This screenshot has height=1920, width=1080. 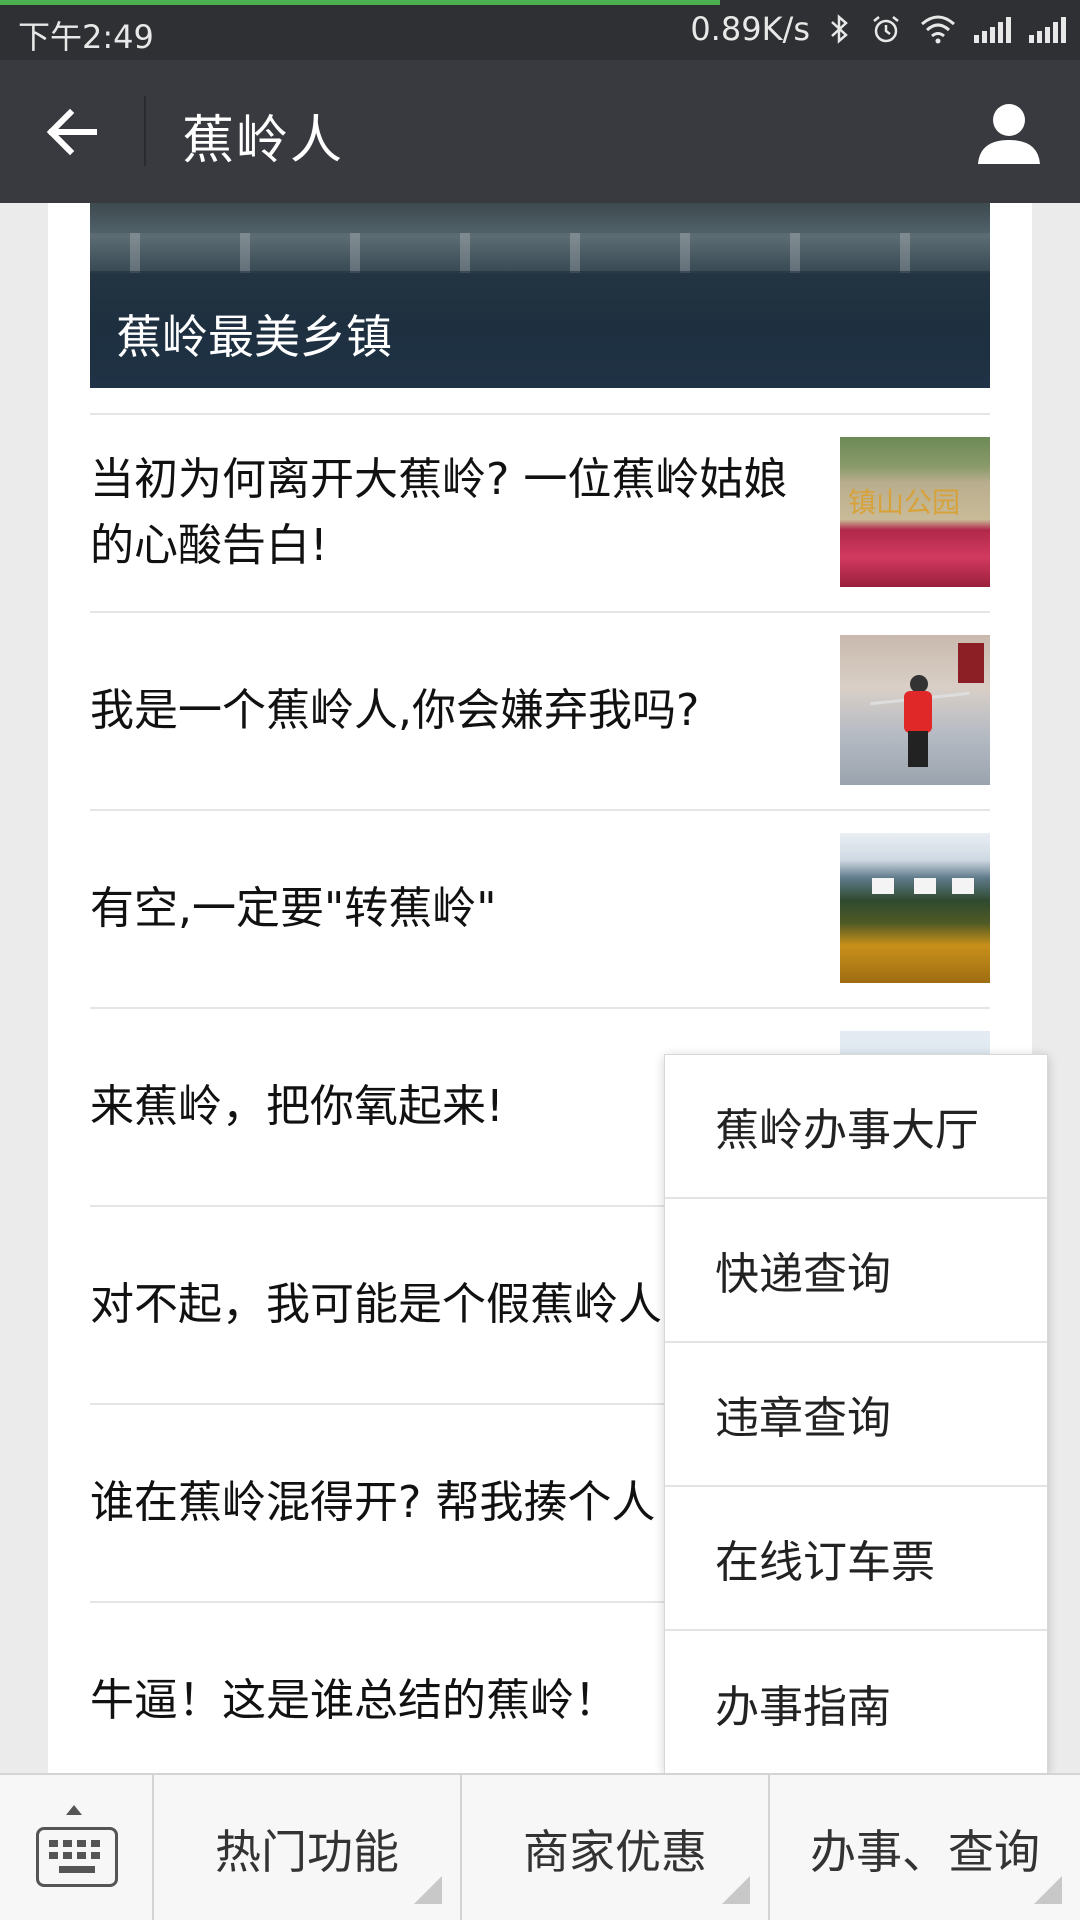 What do you see at coordinates (254, 337) in the screenshot?
I see `hero-caption: 蕉岭最美乡镇` at bounding box center [254, 337].